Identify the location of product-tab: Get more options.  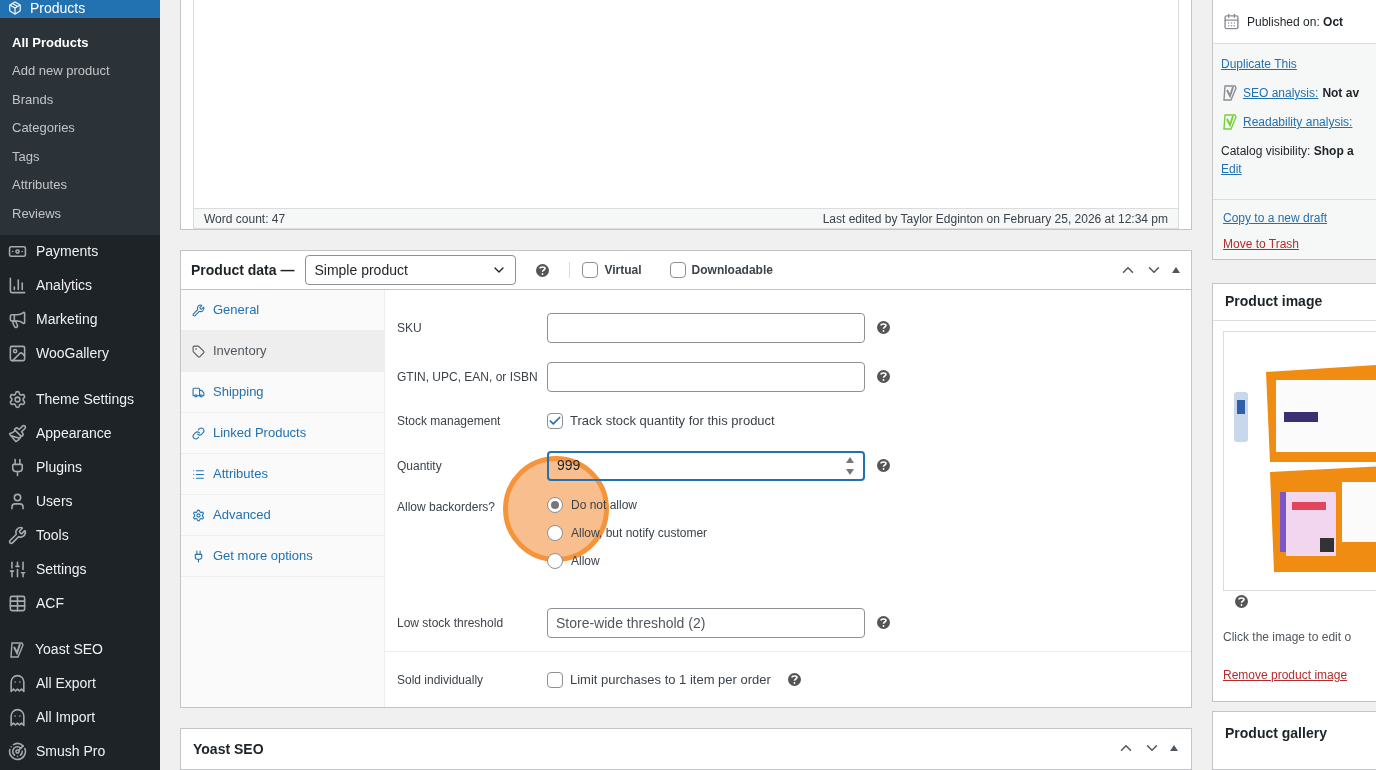
(282, 556).